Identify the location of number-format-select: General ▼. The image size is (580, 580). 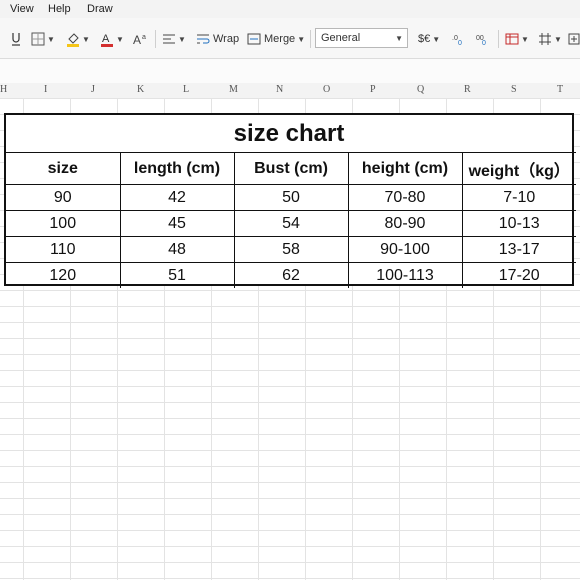
(361, 38).